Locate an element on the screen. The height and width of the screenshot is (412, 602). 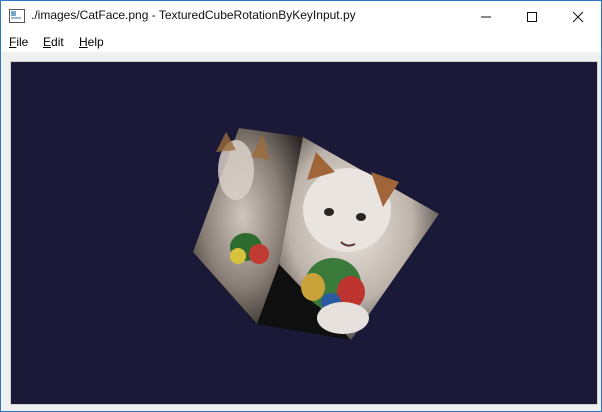
maximize-icon is located at coordinates (532, 16).